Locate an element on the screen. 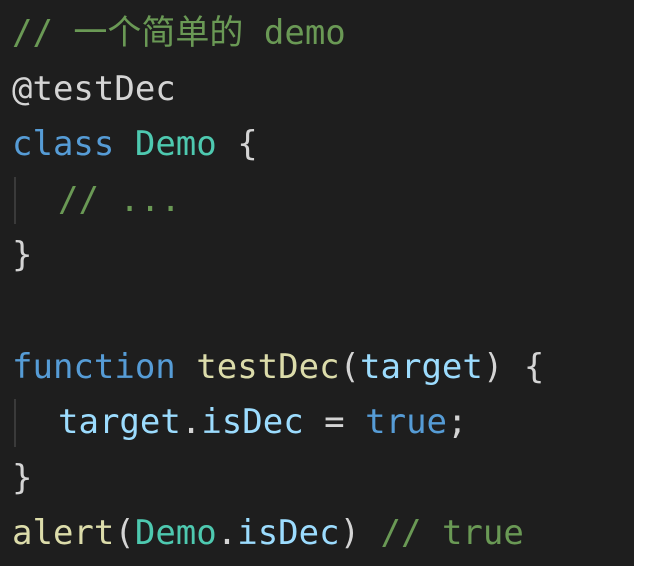 This screenshot has height=570, width=646. comment-token: // true is located at coordinates (452, 533).